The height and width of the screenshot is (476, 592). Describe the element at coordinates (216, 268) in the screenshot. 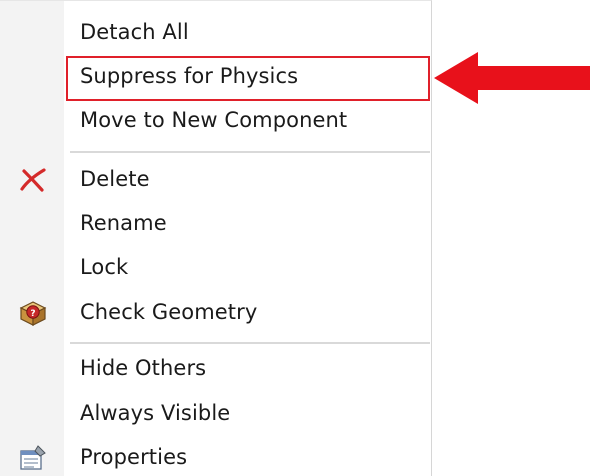

I see `menu-item-lock: Lock` at that location.